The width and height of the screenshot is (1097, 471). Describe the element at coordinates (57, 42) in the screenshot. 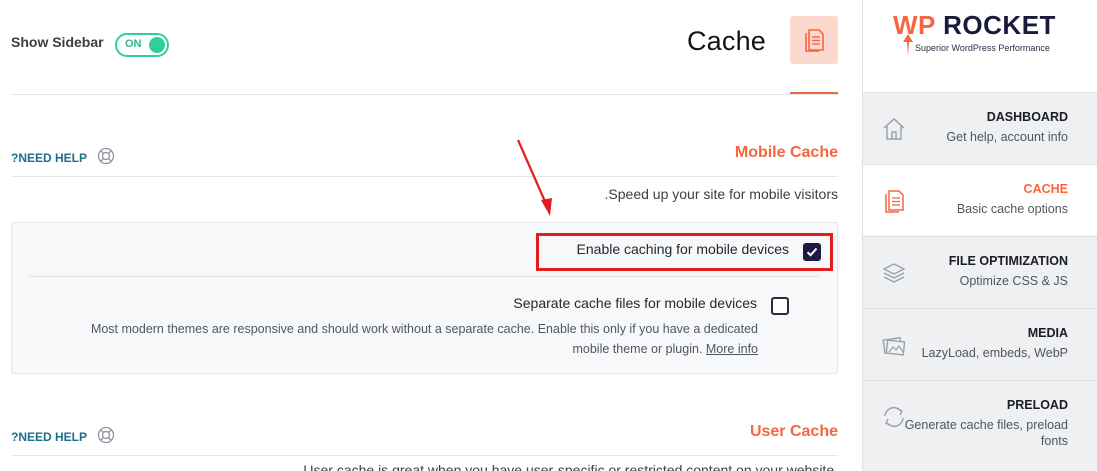

I see `show-sidebar-label: Show Sidebar` at that location.